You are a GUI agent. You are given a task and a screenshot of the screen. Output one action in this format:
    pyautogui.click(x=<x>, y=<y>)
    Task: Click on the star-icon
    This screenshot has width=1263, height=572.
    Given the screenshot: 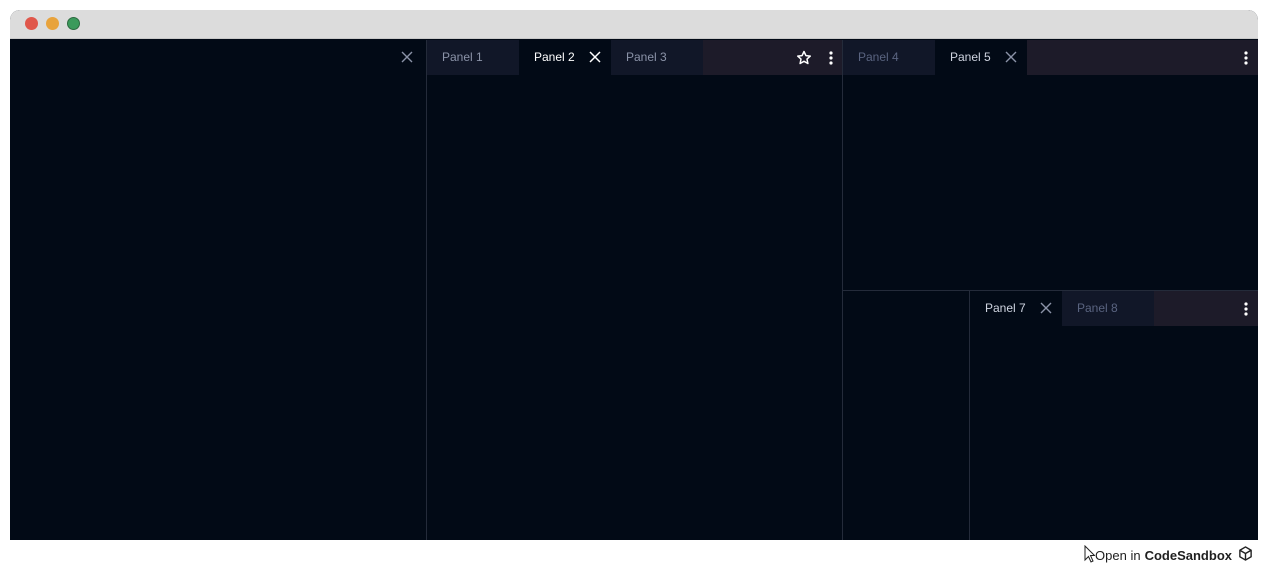 What is the action you would take?
    pyautogui.click(x=804, y=58)
    